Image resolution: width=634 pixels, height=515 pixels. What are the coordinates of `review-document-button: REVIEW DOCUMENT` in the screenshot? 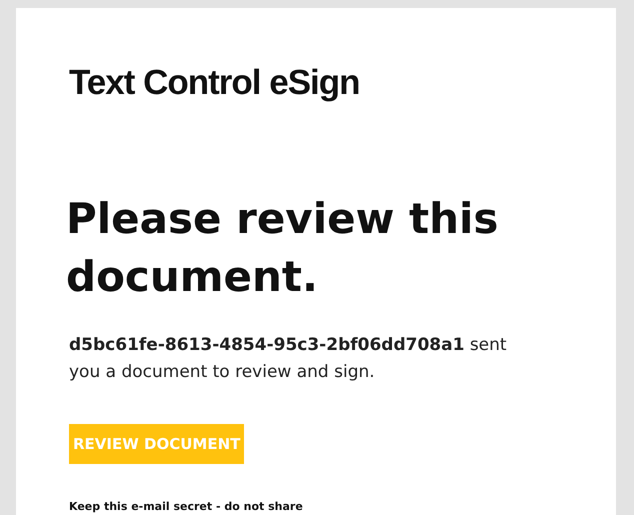 It's located at (156, 444).